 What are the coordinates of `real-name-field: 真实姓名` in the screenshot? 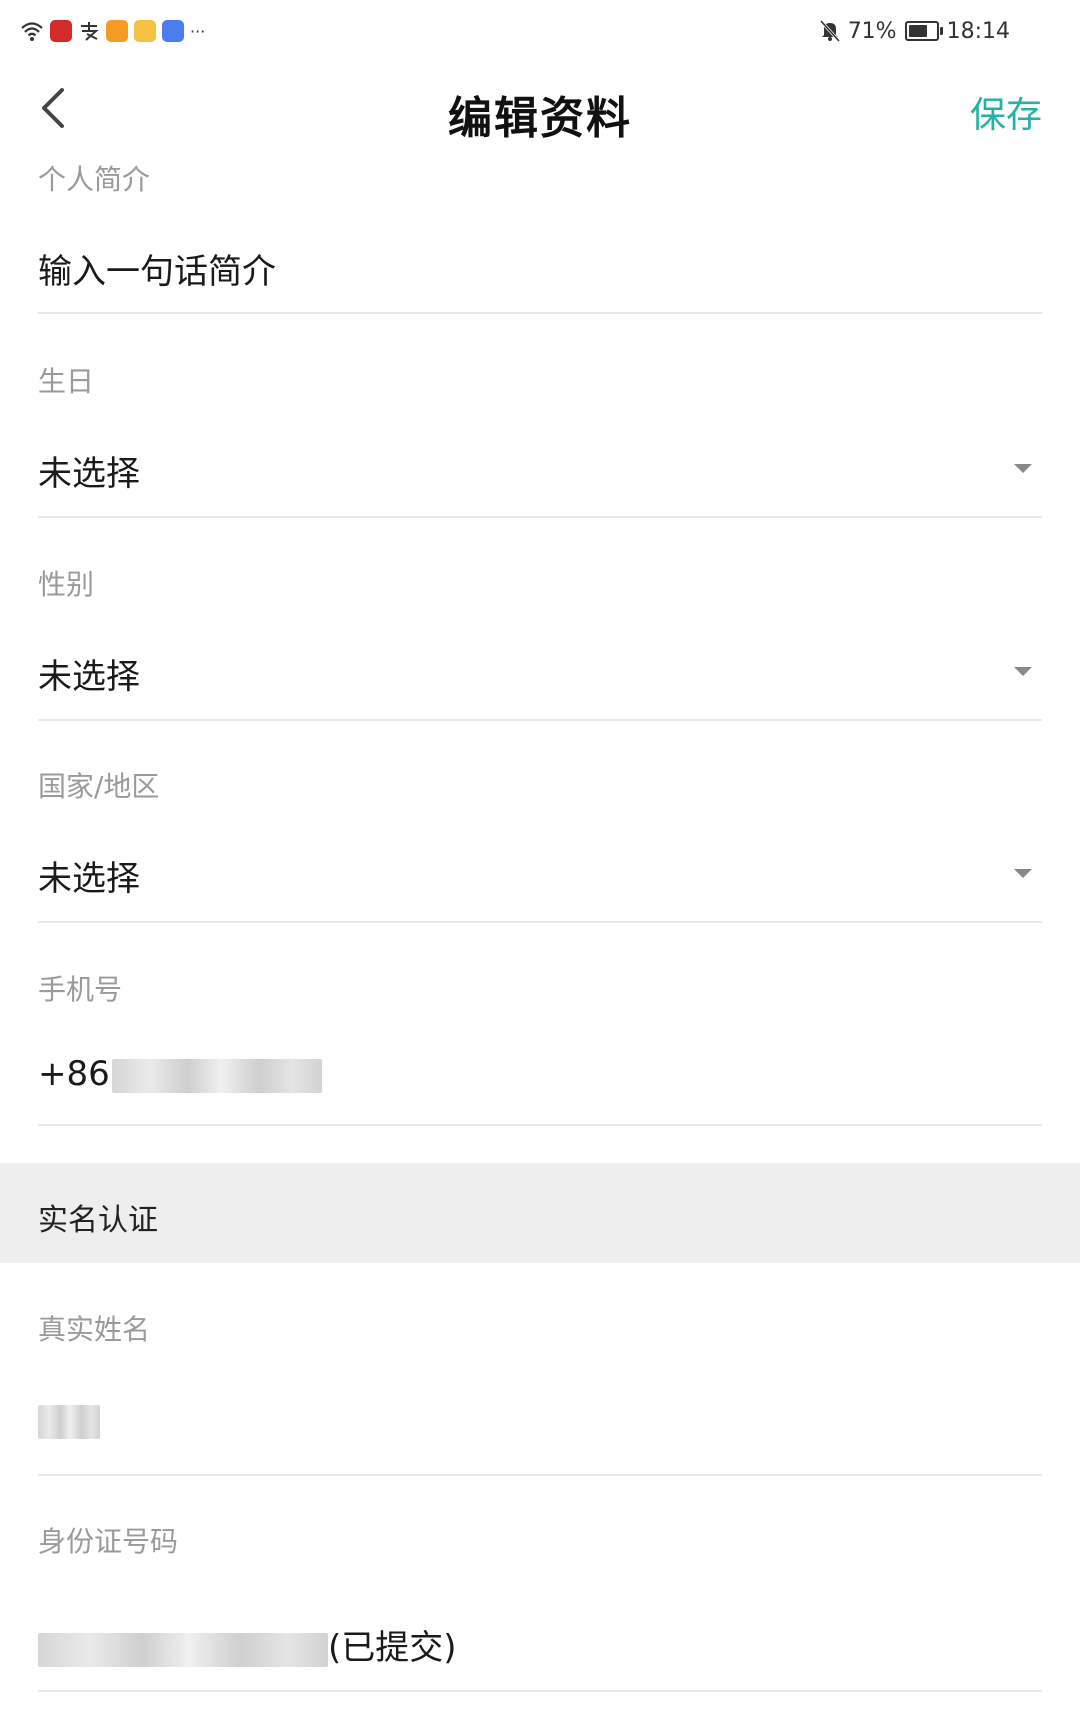 It's located at (540, 1389).